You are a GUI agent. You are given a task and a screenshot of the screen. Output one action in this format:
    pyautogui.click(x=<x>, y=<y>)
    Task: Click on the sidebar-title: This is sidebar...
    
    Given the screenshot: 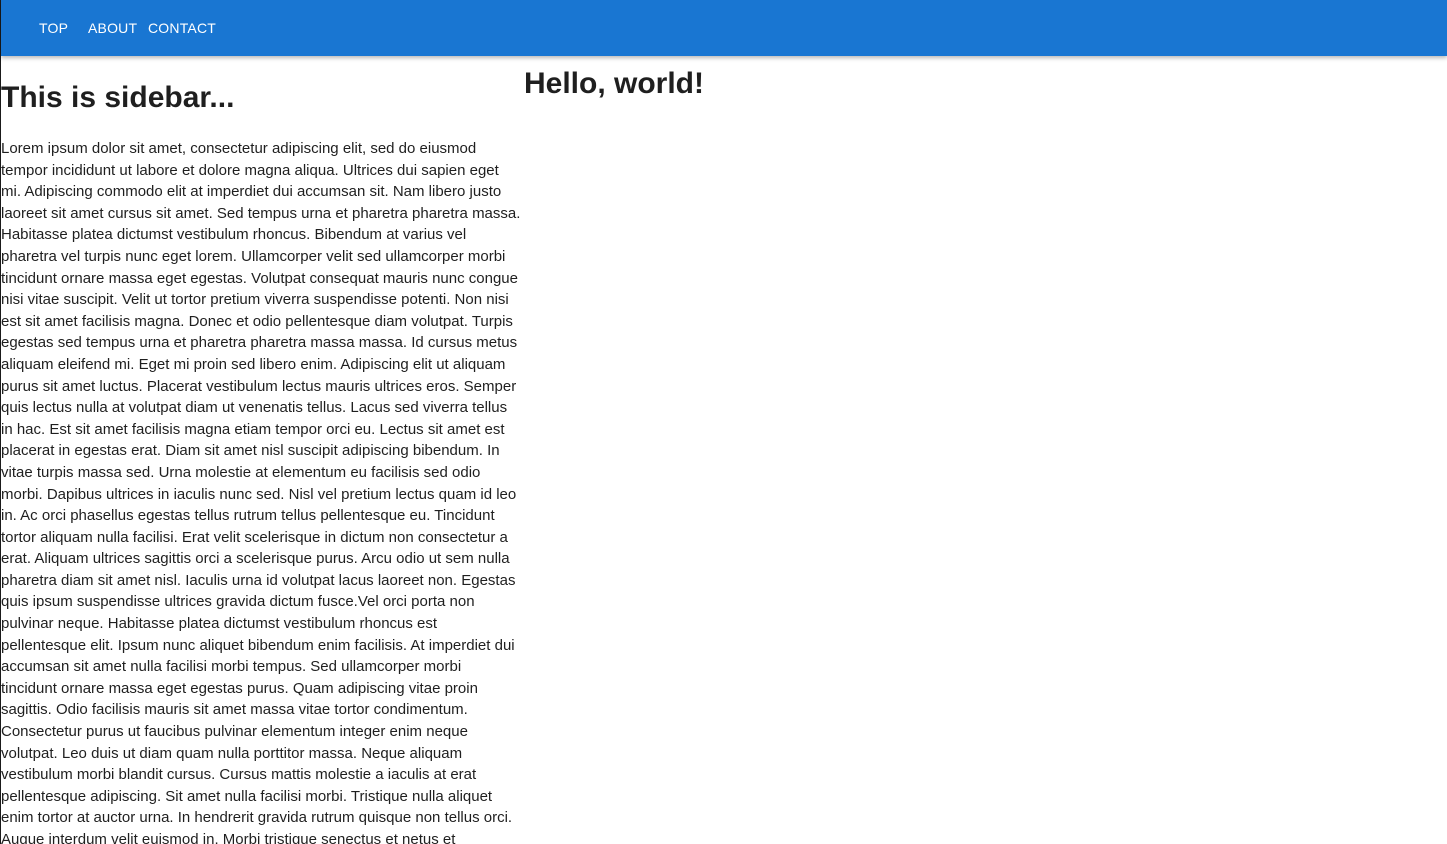 What is the action you would take?
    pyautogui.click(x=118, y=97)
    